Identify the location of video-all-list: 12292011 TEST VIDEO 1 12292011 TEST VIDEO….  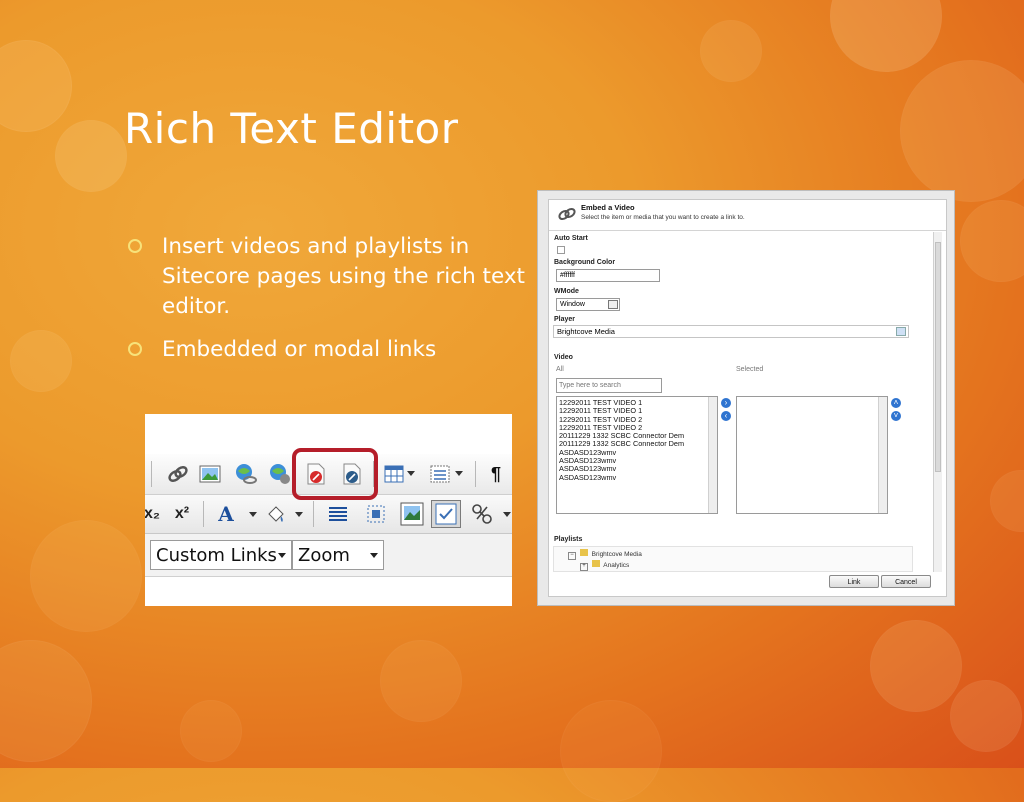
(637, 455).